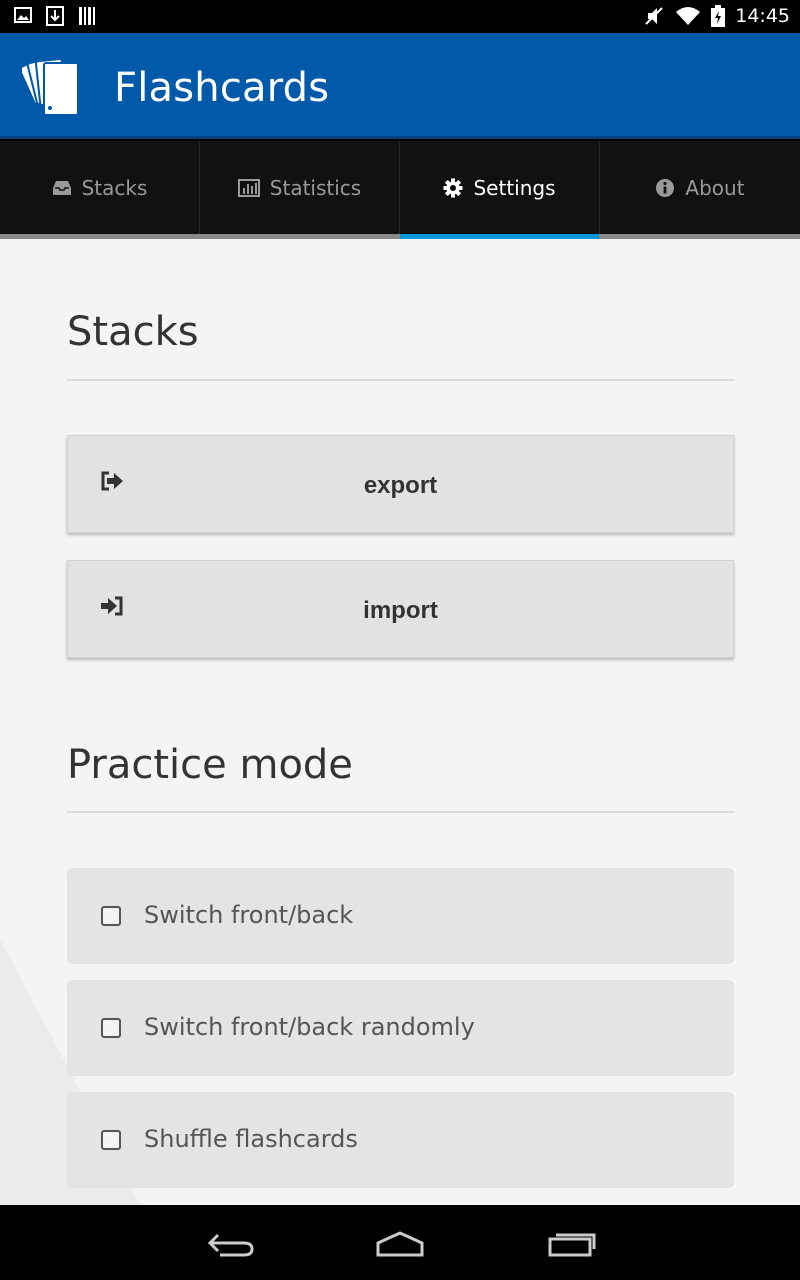 The height and width of the screenshot is (1280, 800). Describe the element at coordinates (222, 88) in the screenshot. I see `app-title: Flashcards` at that location.